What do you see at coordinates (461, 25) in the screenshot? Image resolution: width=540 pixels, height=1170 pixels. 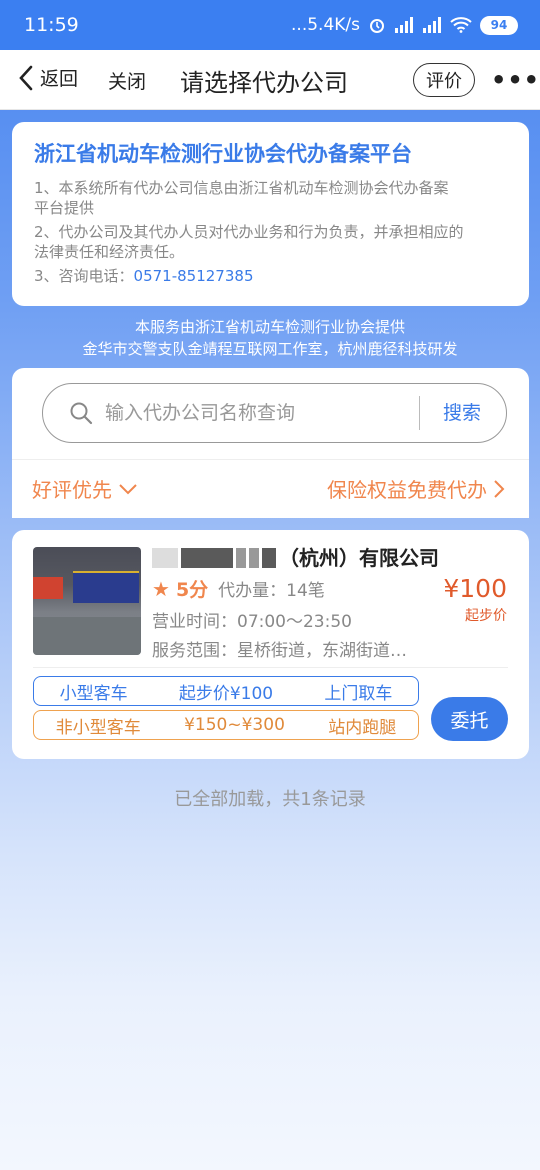 I see `wifi-icon` at bounding box center [461, 25].